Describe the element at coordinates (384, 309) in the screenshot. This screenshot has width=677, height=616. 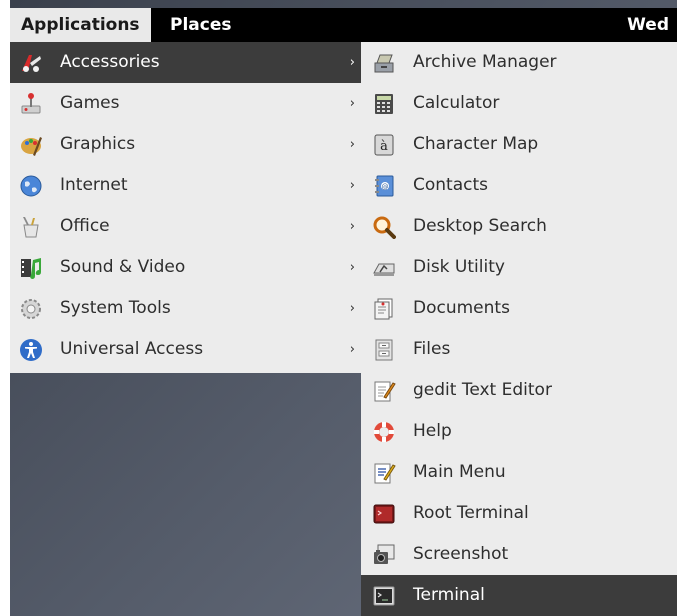
I see `documents-icon` at that location.